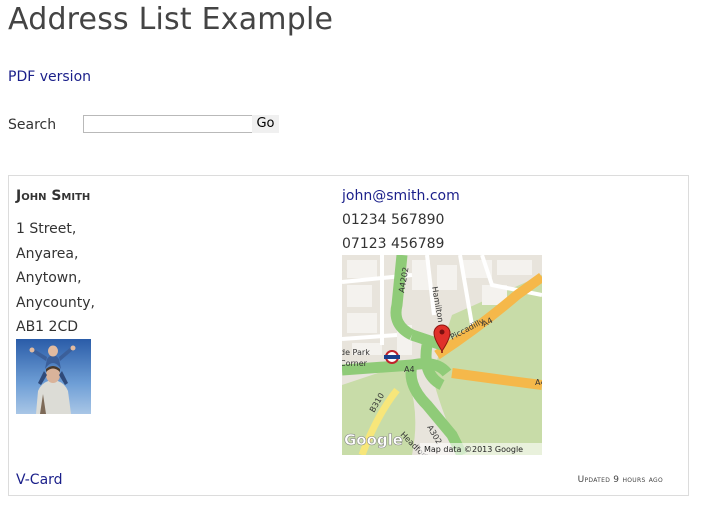 The image size is (708, 507). Describe the element at coordinates (47, 253) in the screenshot. I see `address-line: Anyarea,` at that location.